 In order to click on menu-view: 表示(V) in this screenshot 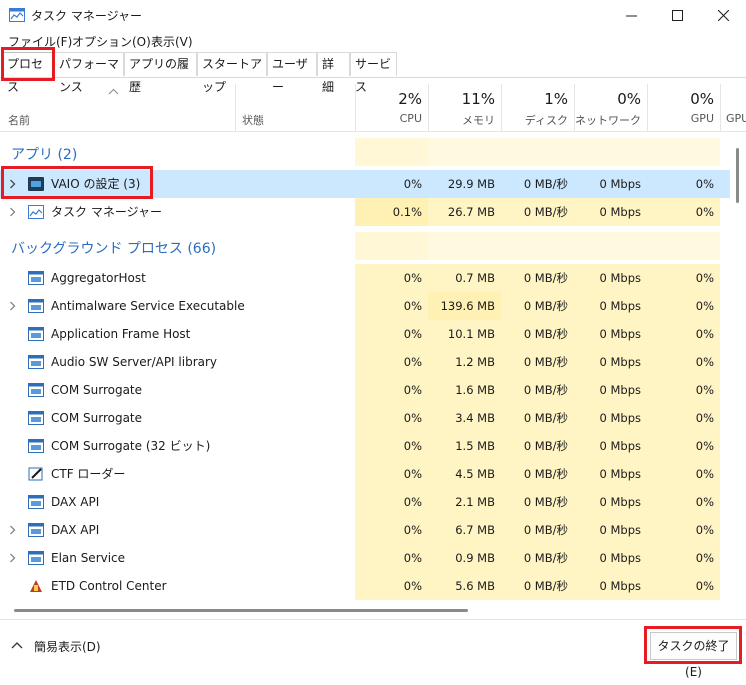, I will do `click(172, 41)`.